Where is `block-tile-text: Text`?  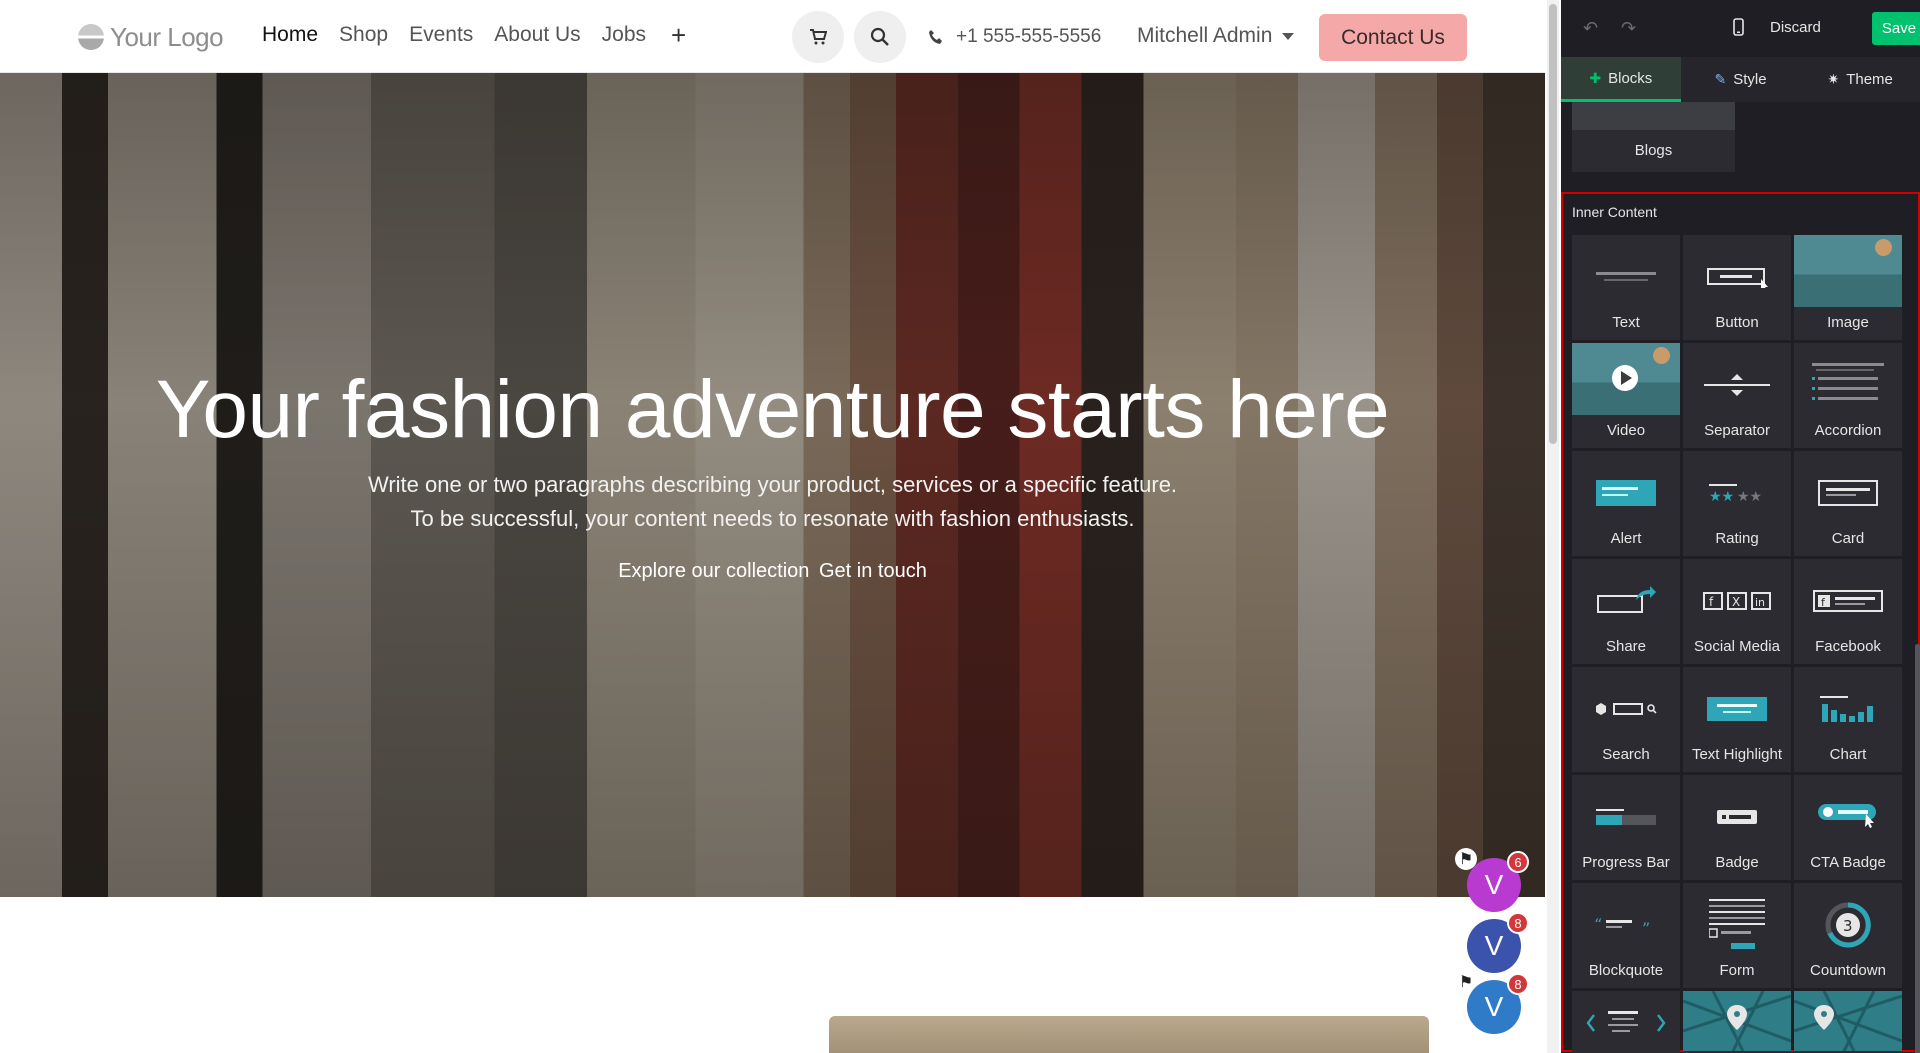 block-tile-text: Text is located at coordinates (1626, 287).